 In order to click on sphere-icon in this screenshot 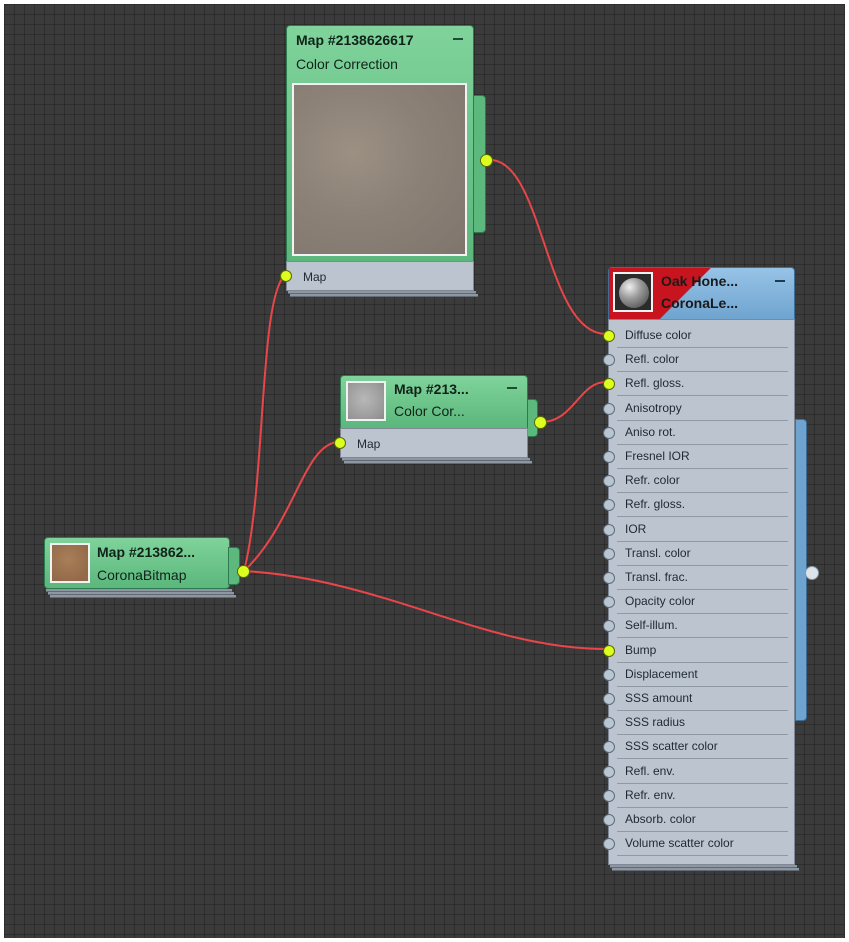, I will do `click(633, 292)`.